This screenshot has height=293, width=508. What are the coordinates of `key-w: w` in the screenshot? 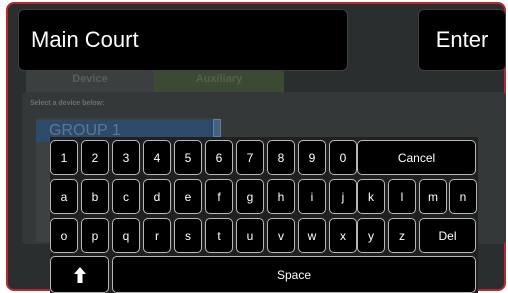 It's located at (312, 235).